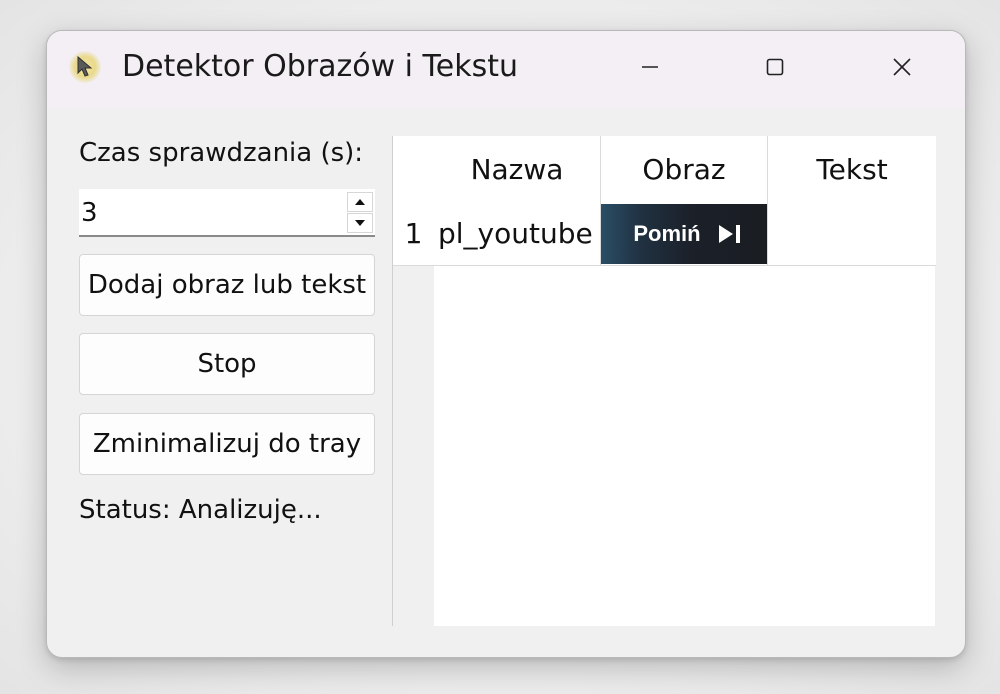 The width and height of the screenshot is (1000, 694). I want to click on column-header-image: Obraz, so click(684, 169).